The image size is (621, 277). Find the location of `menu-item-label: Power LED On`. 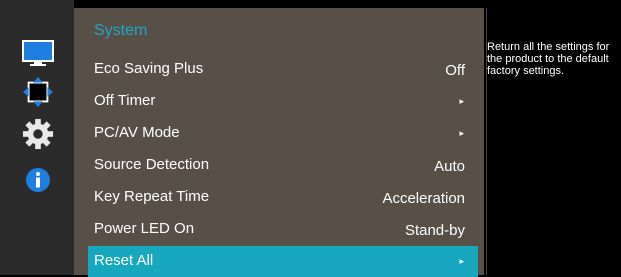

menu-item-label: Power LED On is located at coordinates (144, 228).